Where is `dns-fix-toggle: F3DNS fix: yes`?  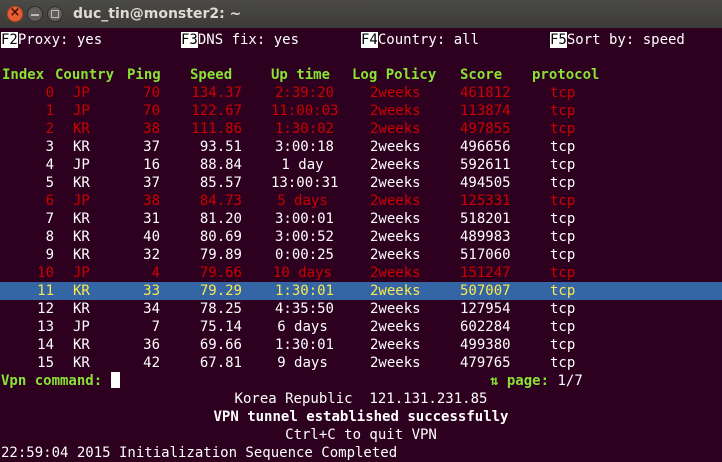
dns-fix-toggle: F3DNS fix: yes is located at coordinates (240, 40).